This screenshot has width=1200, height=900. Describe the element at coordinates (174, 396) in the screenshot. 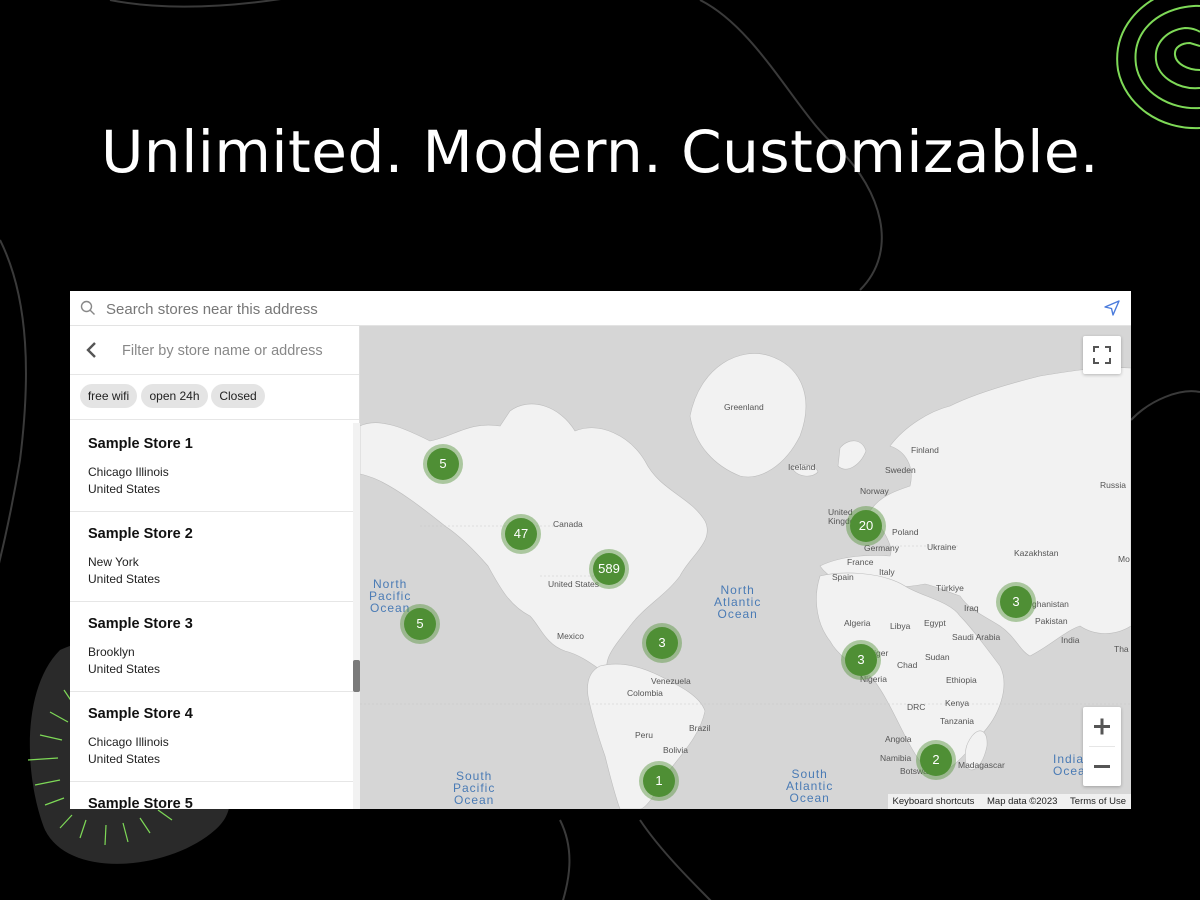

I see `tag-open-24h: open 24h` at that location.